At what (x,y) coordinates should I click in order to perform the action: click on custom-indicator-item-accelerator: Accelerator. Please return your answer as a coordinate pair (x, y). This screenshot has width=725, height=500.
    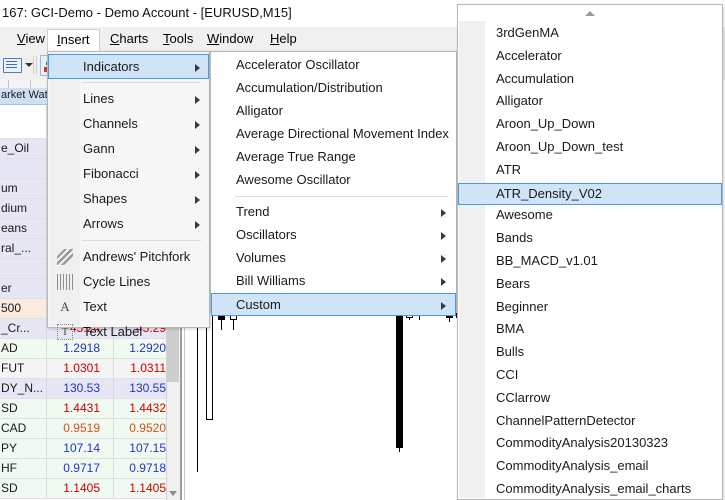
    Looking at the image, I should click on (590, 57).